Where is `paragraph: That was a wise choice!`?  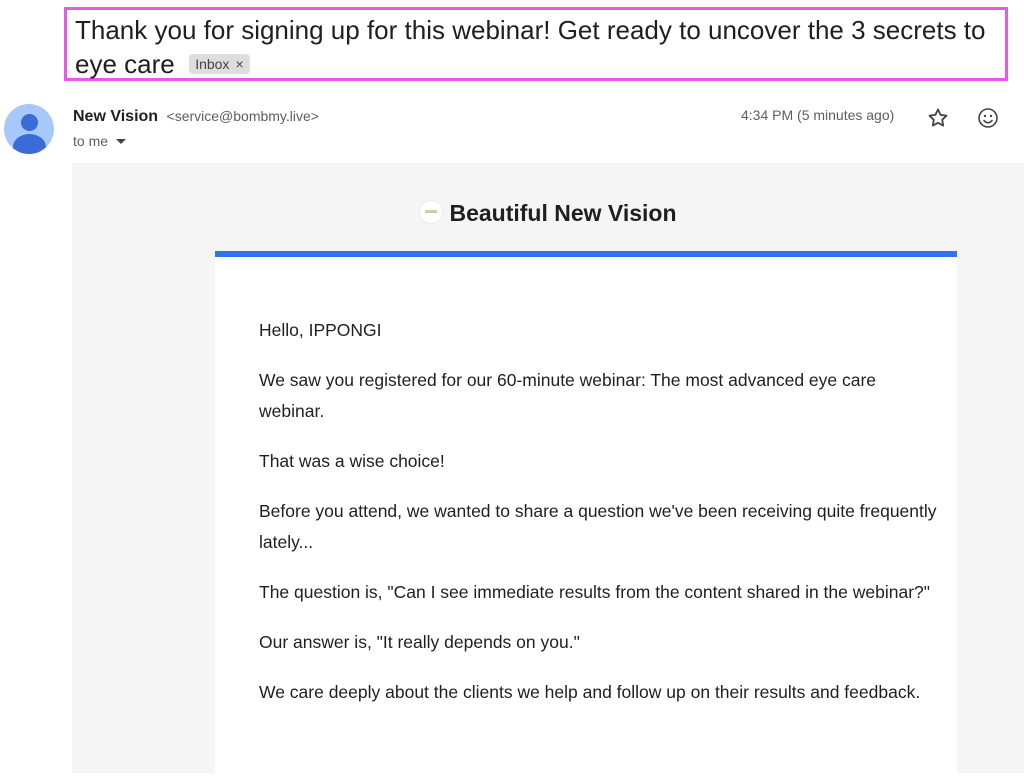 paragraph: That was a wise choice! is located at coordinates (352, 461).